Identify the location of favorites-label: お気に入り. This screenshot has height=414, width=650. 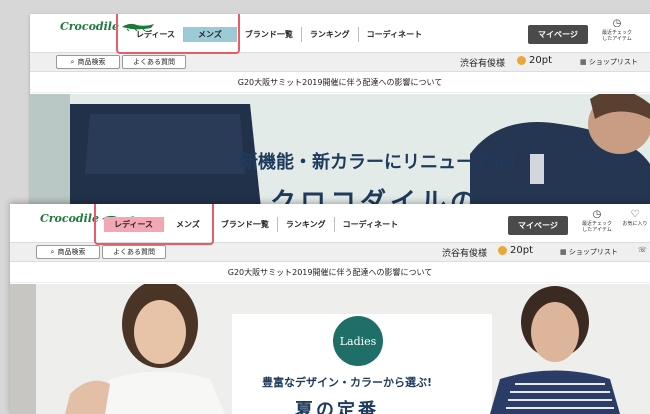
(635, 224).